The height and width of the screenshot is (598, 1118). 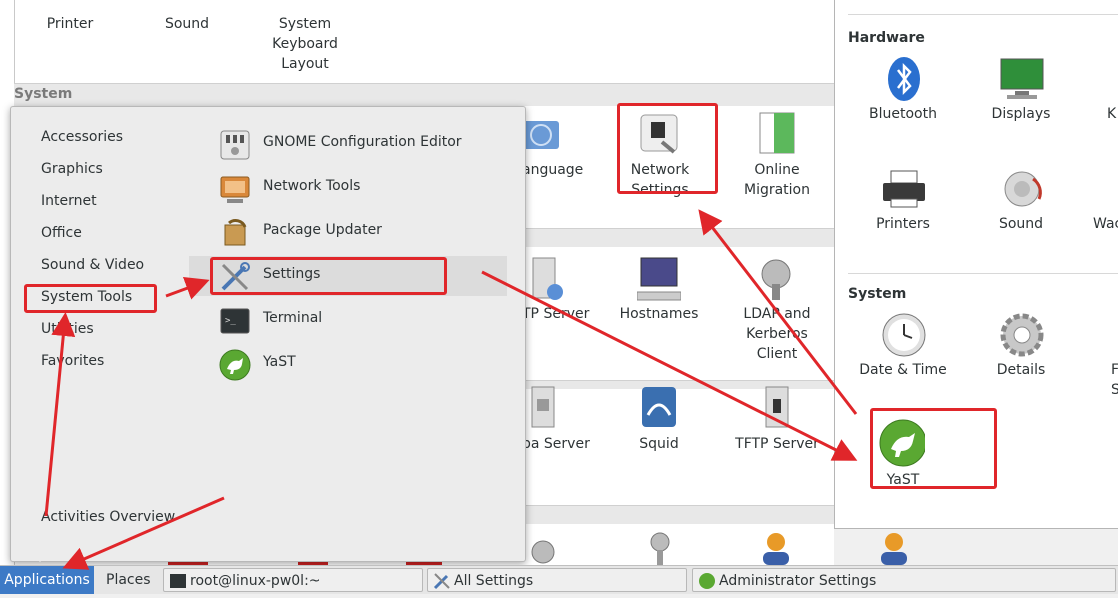 I want to click on online-migration-label-line2: Migration, so click(x=776, y=190).